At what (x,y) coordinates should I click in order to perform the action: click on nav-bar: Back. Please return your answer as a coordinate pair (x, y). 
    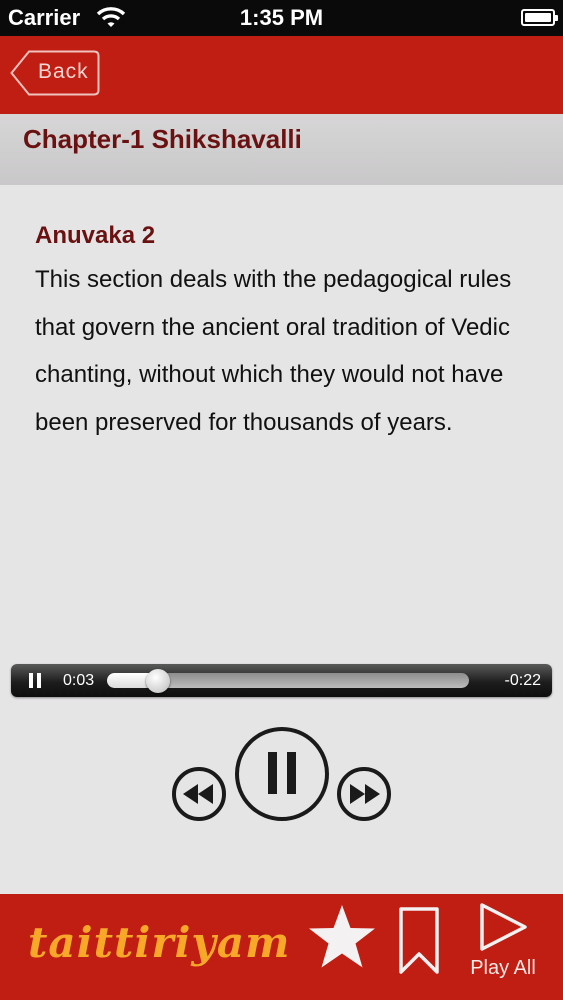
    Looking at the image, I should click on (281, 75).